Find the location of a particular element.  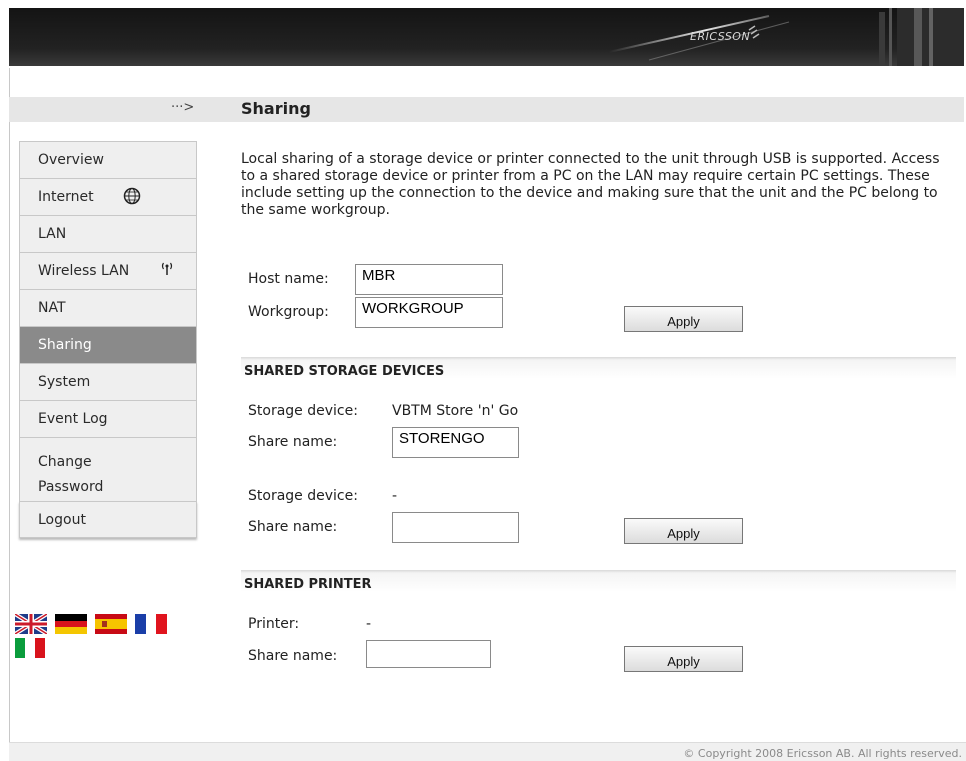

arrow-indicator: ···> is located at coordinates (183, 107).